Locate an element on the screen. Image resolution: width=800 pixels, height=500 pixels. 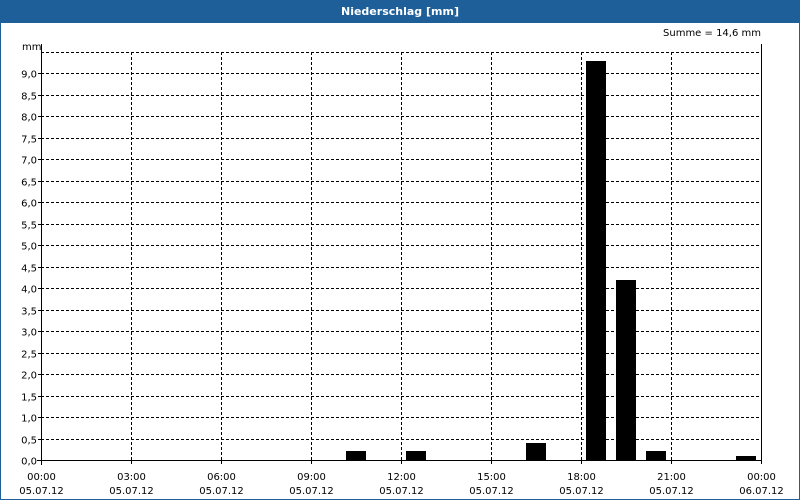
y-tick-label: 0,0 is located at coordinates (29, 462).